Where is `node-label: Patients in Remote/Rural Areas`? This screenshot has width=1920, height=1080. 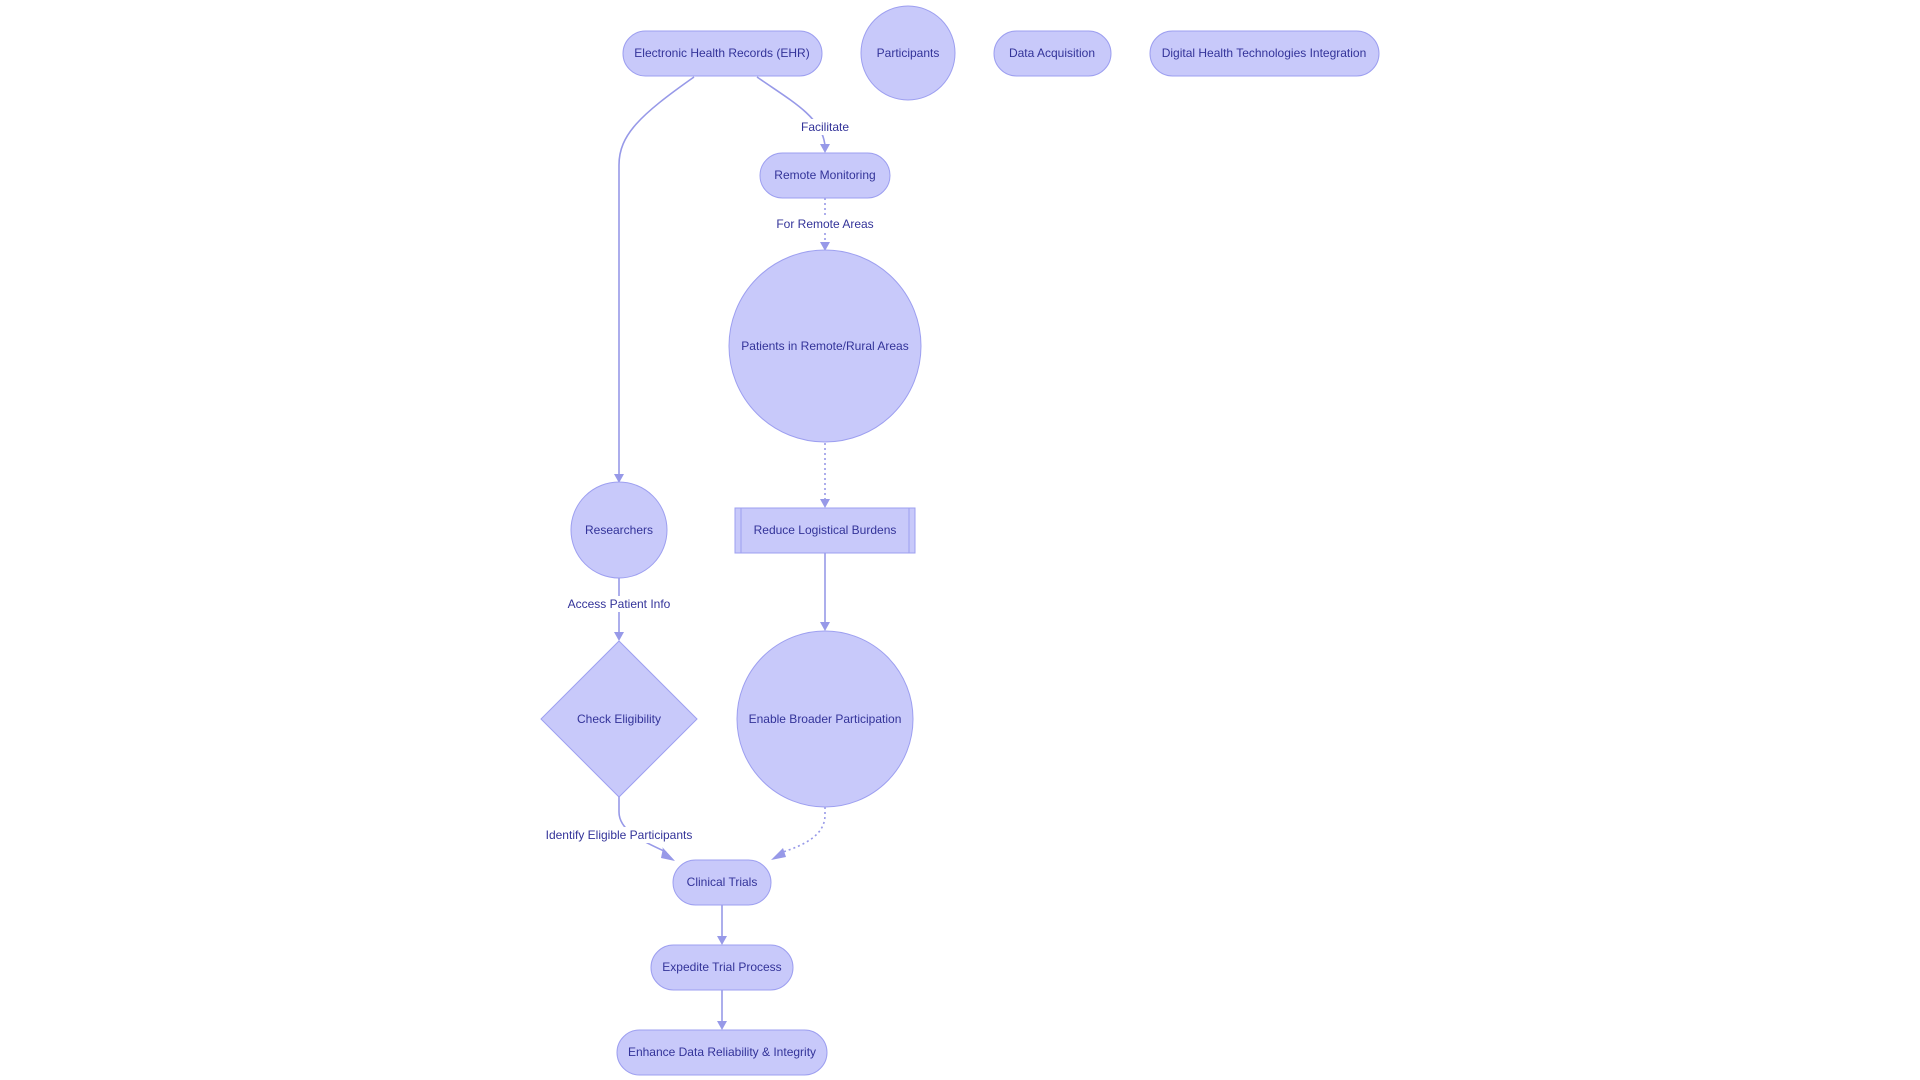 node-label: Patients in Remote/Rural Areas is located at coordinates (824, 346).